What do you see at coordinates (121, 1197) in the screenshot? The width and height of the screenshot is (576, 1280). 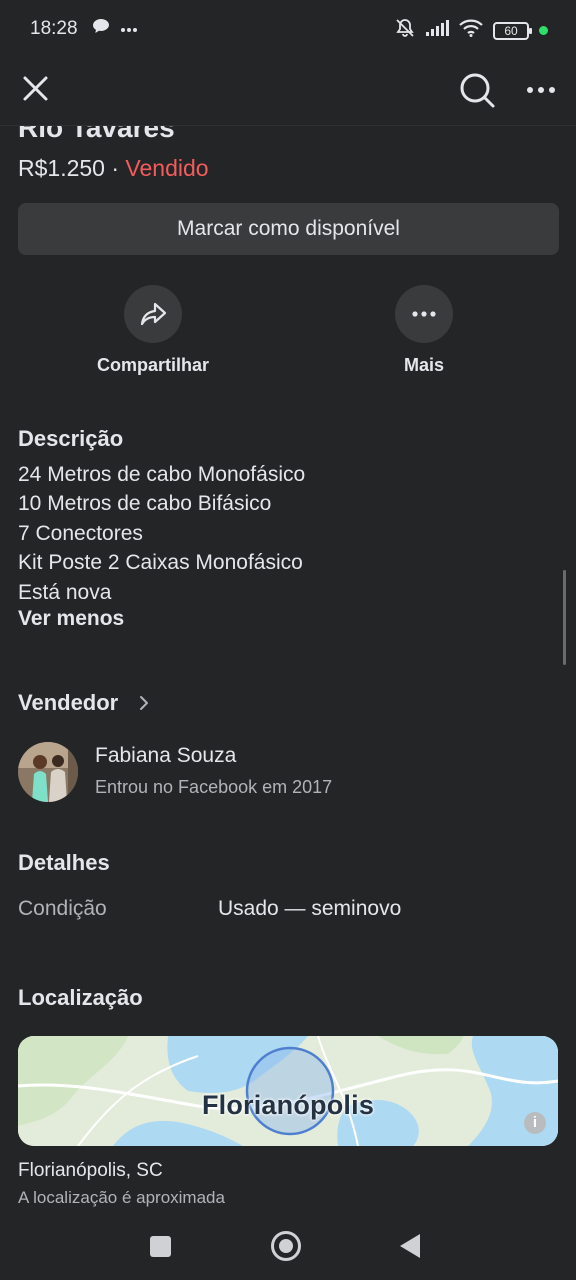 I see `location-note: A localização é aproximada` at bounding box center [121, 1197].